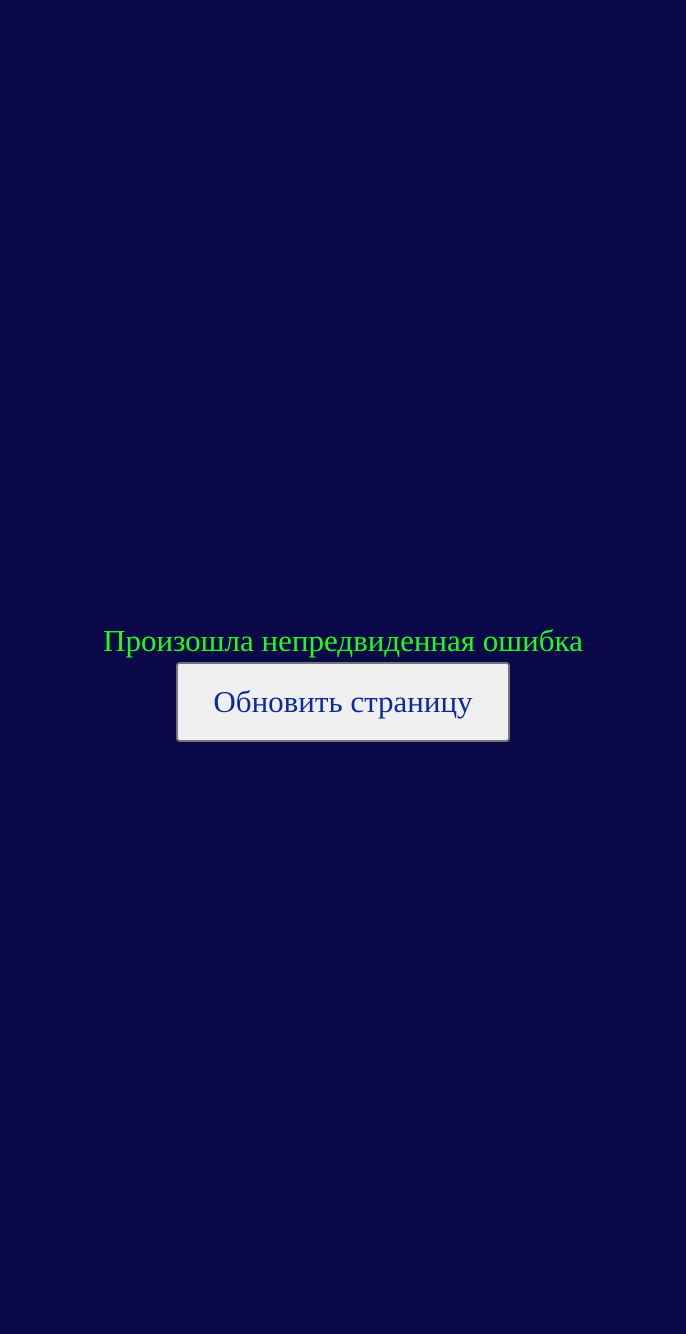 Image resolution: width=686 pixels, height=1334 pixels. What do you see at coordinates (343, 640) in the screenshot?
I see `error-message: Произошла непредвиденная ошибка` at bounding box center [343, 640].